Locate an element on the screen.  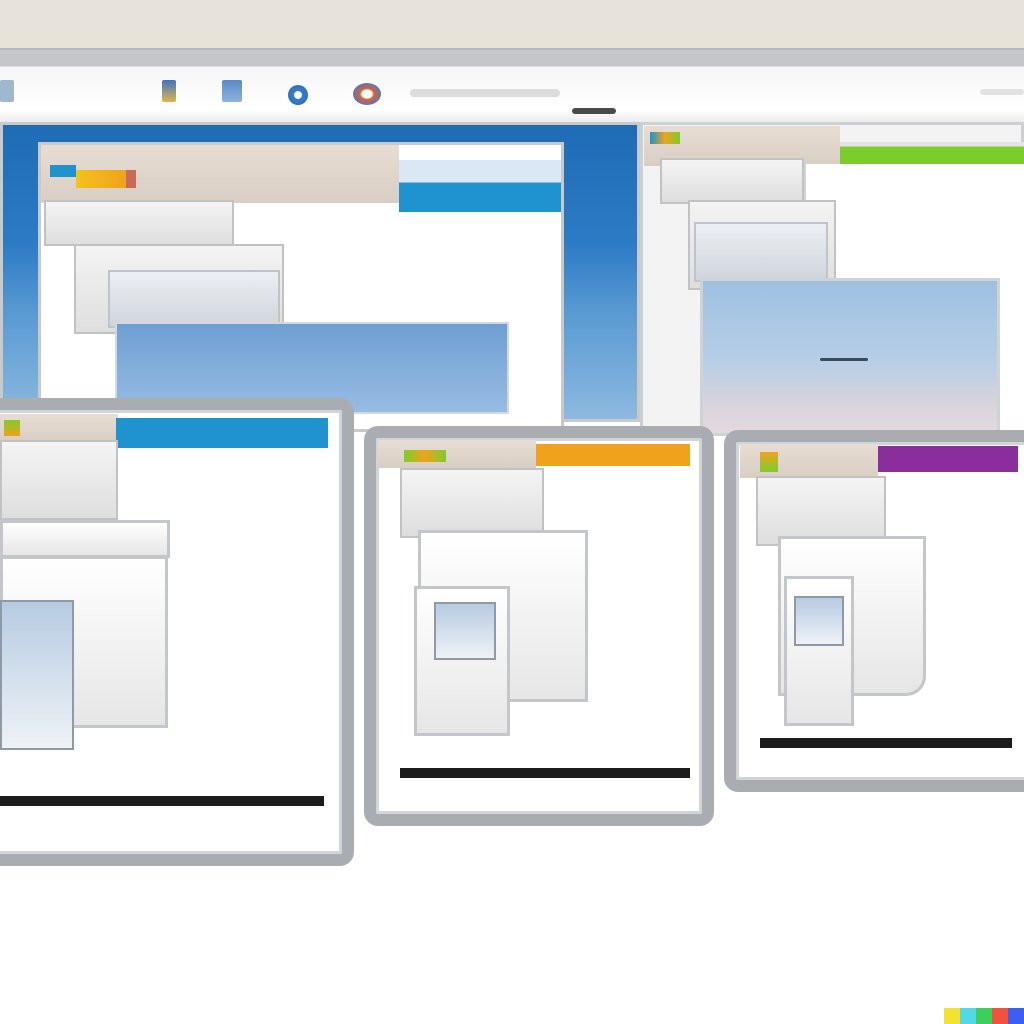
window-titlebar is located at coordinates (457, 454).